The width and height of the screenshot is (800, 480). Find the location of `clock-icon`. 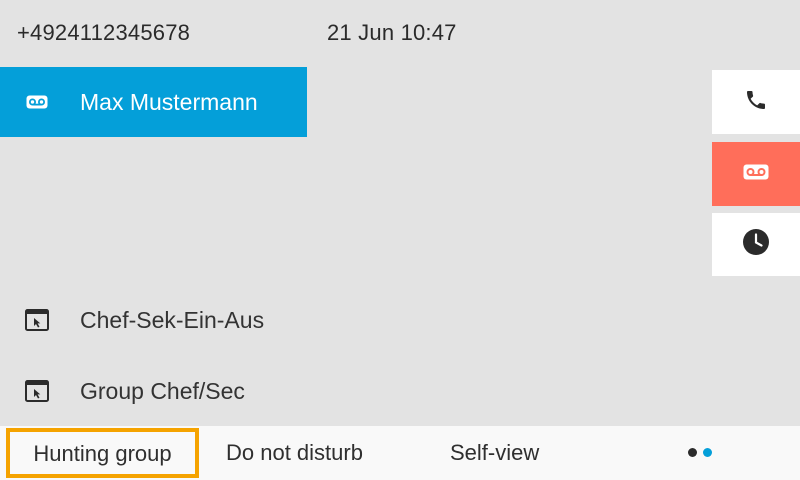

clock-icon is located at coordinates (756, 244).